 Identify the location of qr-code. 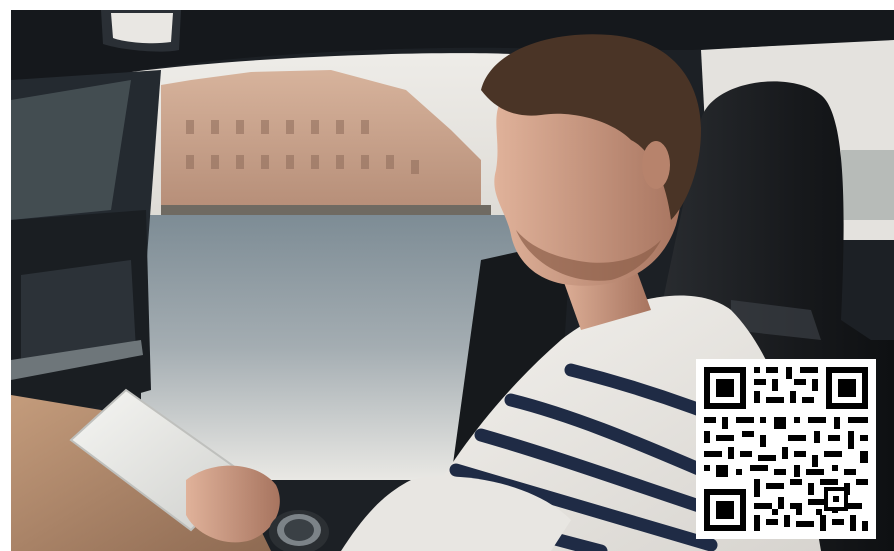
(786, 449).